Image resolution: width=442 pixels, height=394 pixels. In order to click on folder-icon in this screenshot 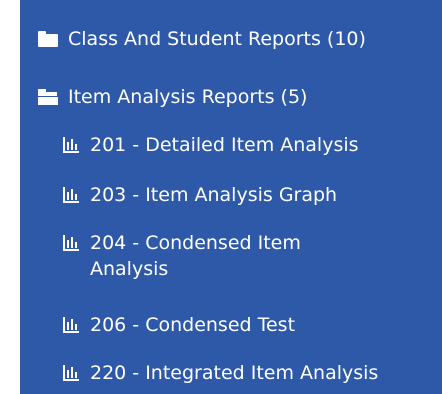, I will do `click(48, 39)`.